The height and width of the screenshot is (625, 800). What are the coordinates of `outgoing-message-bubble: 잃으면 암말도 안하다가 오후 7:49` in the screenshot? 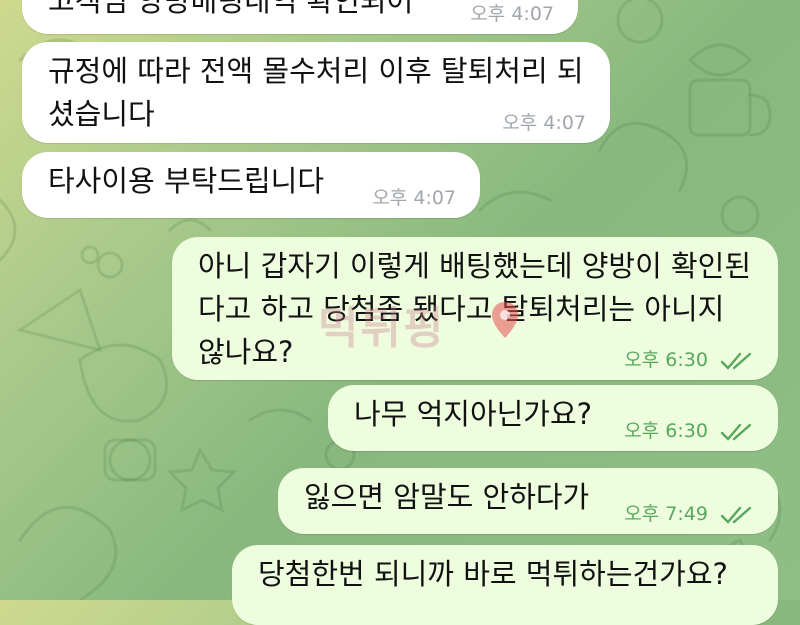 It's located at (528, 501).